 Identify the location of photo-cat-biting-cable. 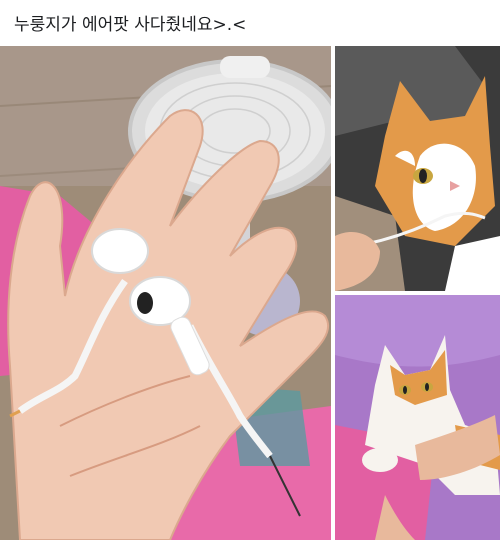
(417, 168).